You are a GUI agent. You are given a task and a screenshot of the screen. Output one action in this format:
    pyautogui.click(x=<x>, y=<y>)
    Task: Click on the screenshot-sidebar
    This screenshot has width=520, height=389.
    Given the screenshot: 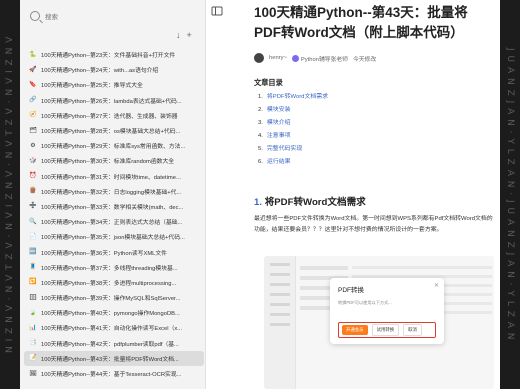 What is the action you would take?
    pyautogui.click(x=280, y=322)
    